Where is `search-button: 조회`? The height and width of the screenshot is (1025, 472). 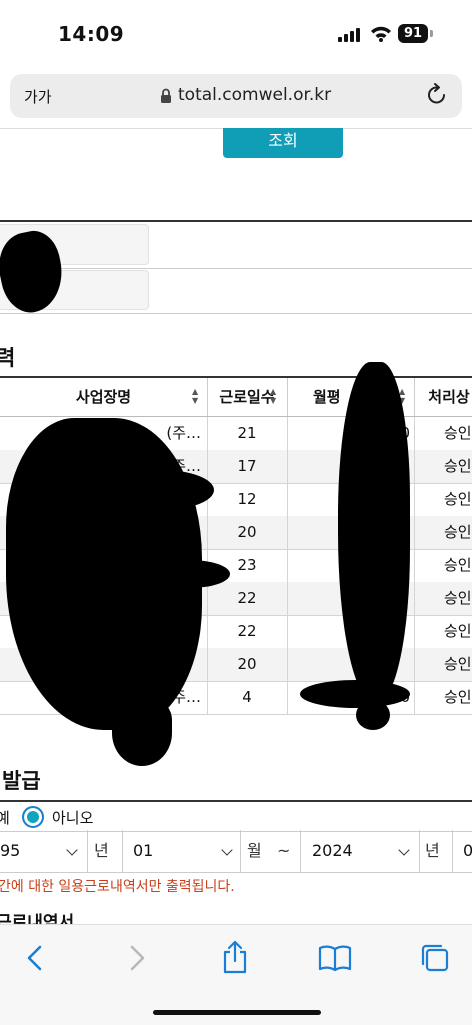 search-button: 조회 is located at coordinates (283, 143).